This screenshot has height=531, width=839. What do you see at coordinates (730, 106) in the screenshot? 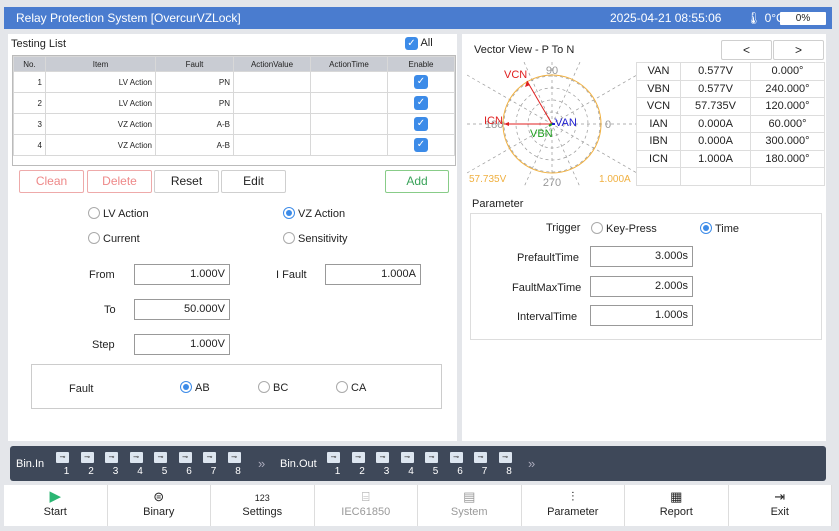
I see `vector-row: VCN 57.735V 120.000°` at bounding box center [730, 106].